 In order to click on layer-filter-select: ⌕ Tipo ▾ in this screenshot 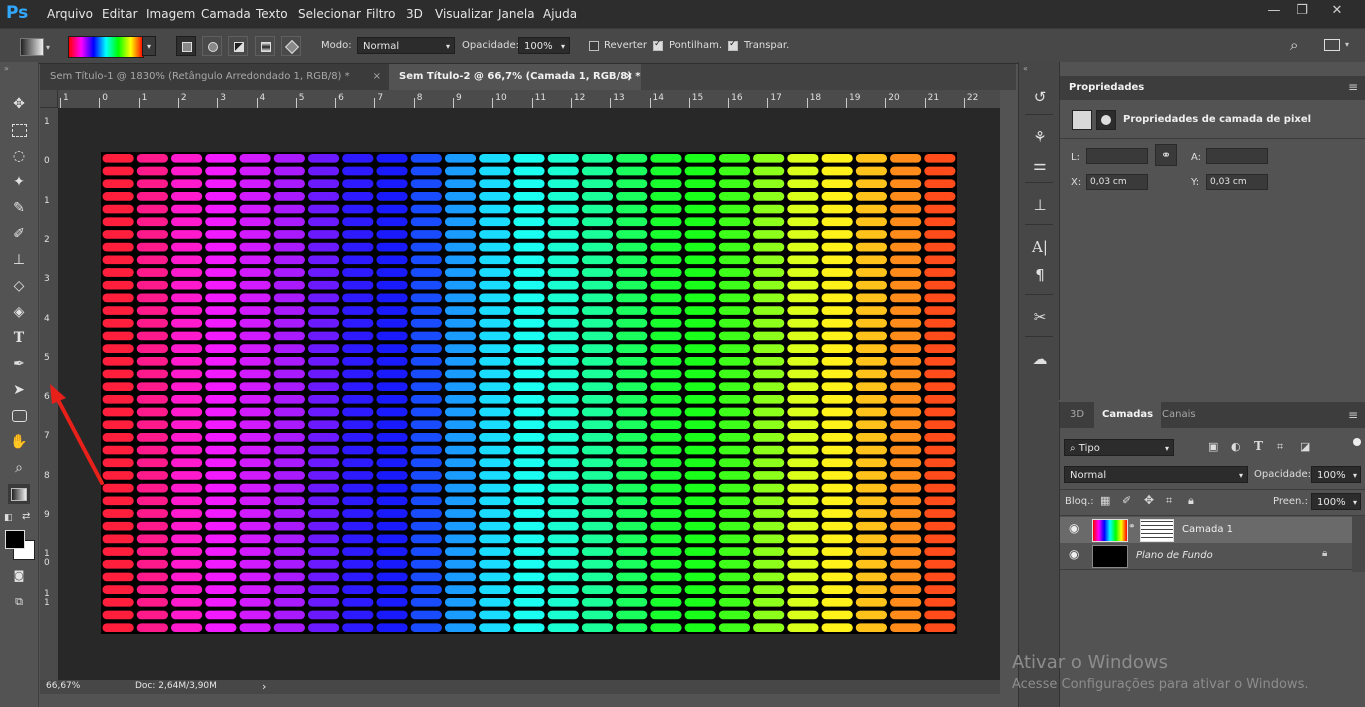, I will do `click(1119, 447)`.